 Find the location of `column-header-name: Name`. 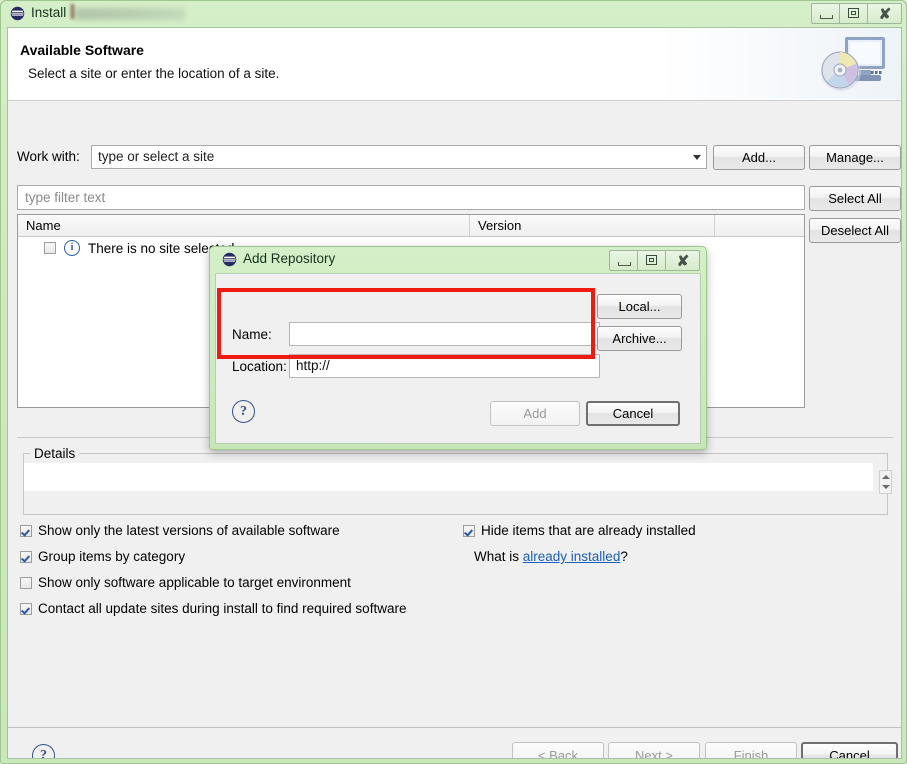

column-header-name: Name is located at coordinates (244, 225).